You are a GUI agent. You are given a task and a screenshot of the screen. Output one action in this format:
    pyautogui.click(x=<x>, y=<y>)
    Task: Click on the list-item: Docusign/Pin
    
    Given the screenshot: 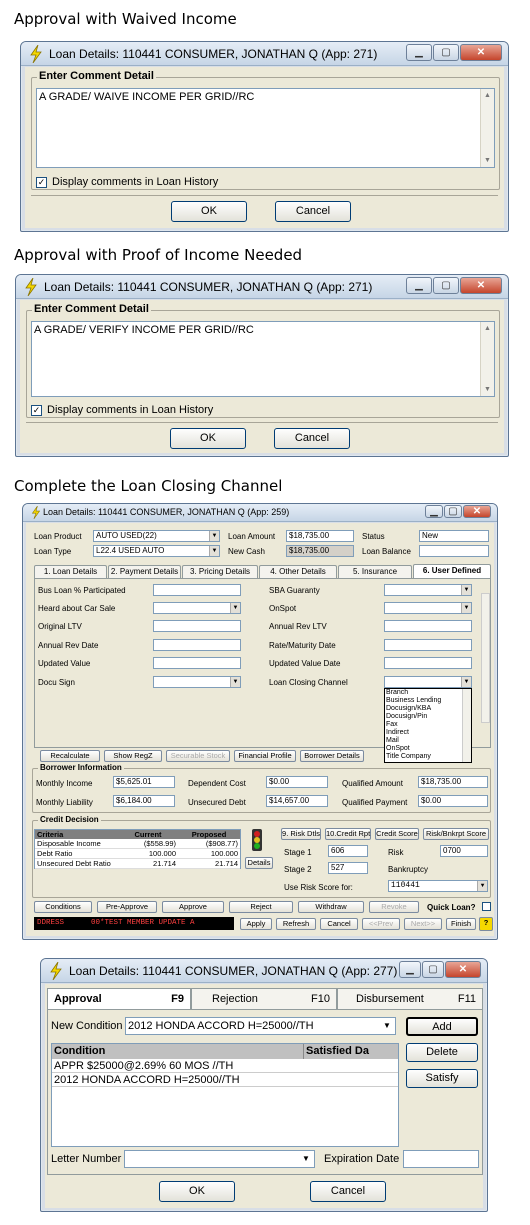 What is the action you would take?
    pyautogui.click(x=428, y=717)
    